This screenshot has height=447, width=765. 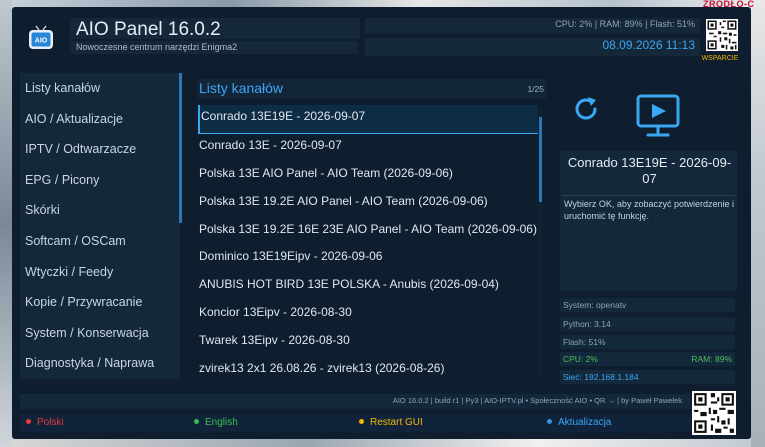 What do you see at coordinates (585, 422) in the screenshot?
I see `aktualizacja-label: Aktualizacja` at bounding box center [585, 422].